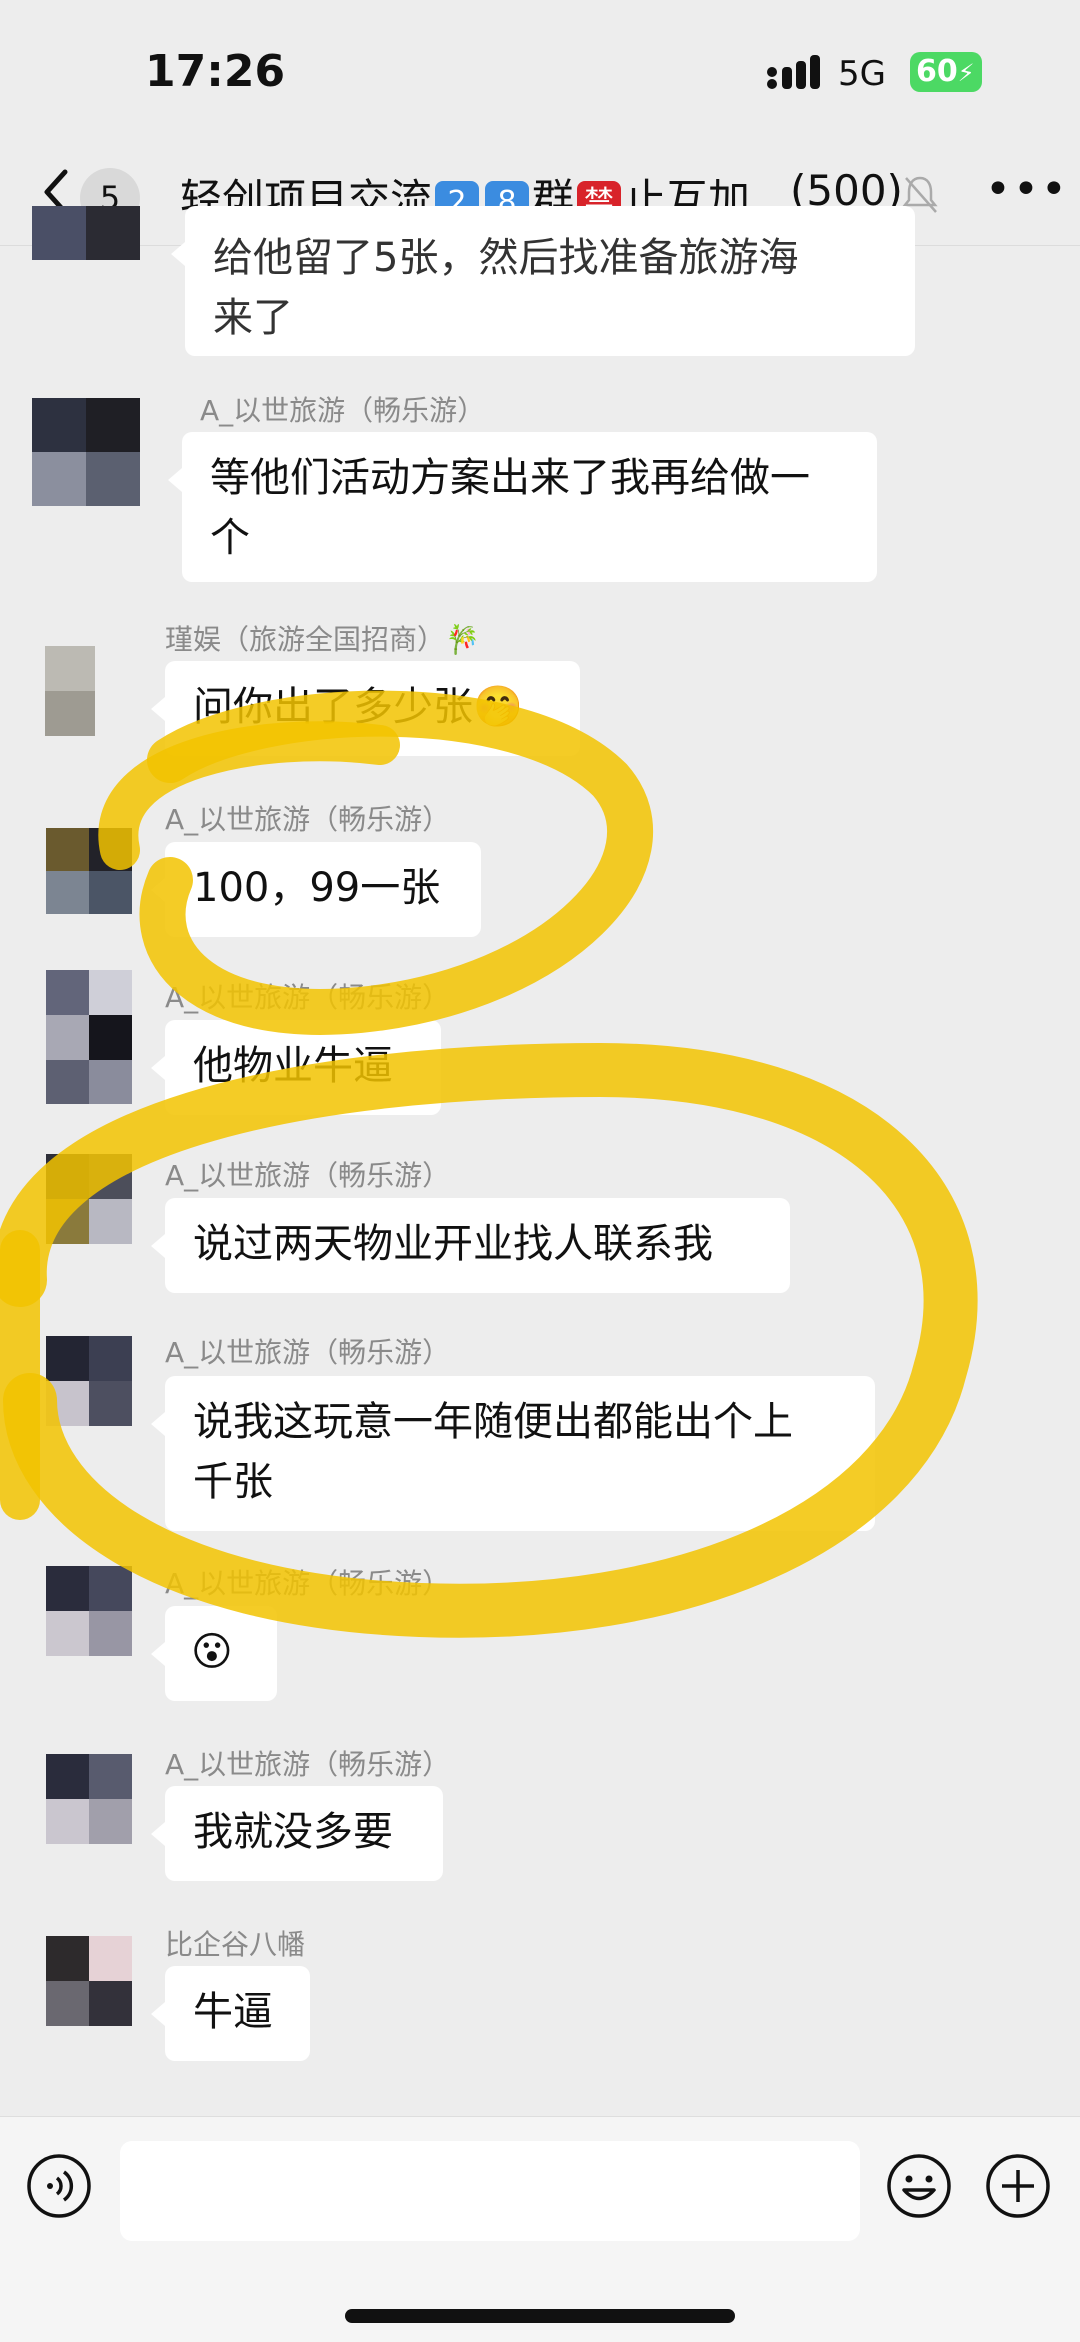 Image resolution: width=1080 pixels, height=2342 pixels. What do you see at coordinates (235, 1944) in the screenshot?
I see `sender-name: 比企谷八幡` at bounding box center [235, 1944].